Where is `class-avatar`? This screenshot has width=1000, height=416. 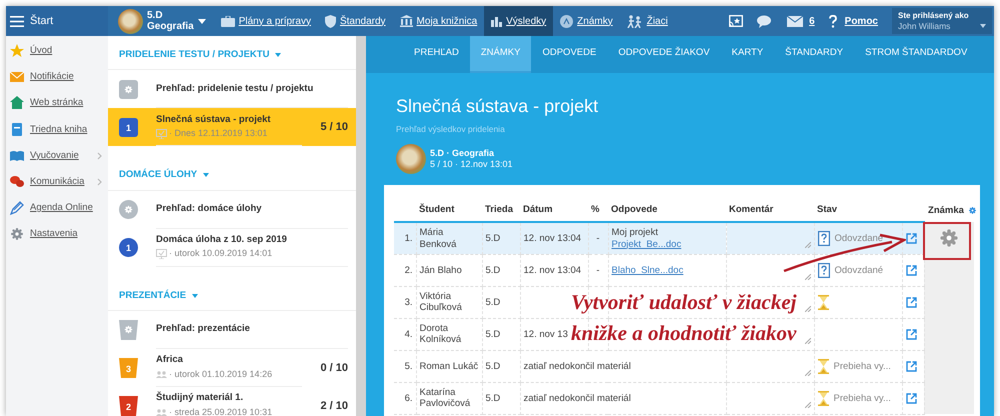 class-avatar is located at coordinates (130, 21).